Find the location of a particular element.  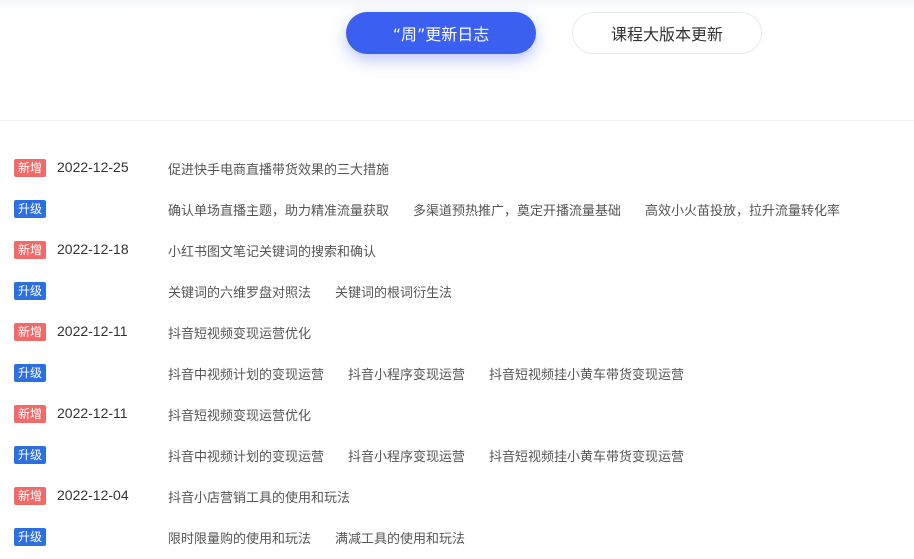

tab-major-course-updates: 课程大版本更新 is located at coordinates (667, 33).